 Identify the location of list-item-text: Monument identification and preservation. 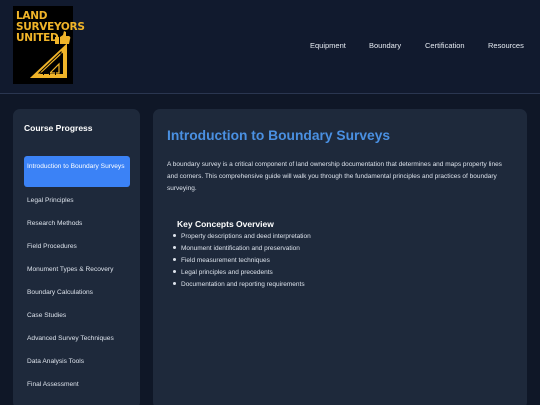
(240, 248).